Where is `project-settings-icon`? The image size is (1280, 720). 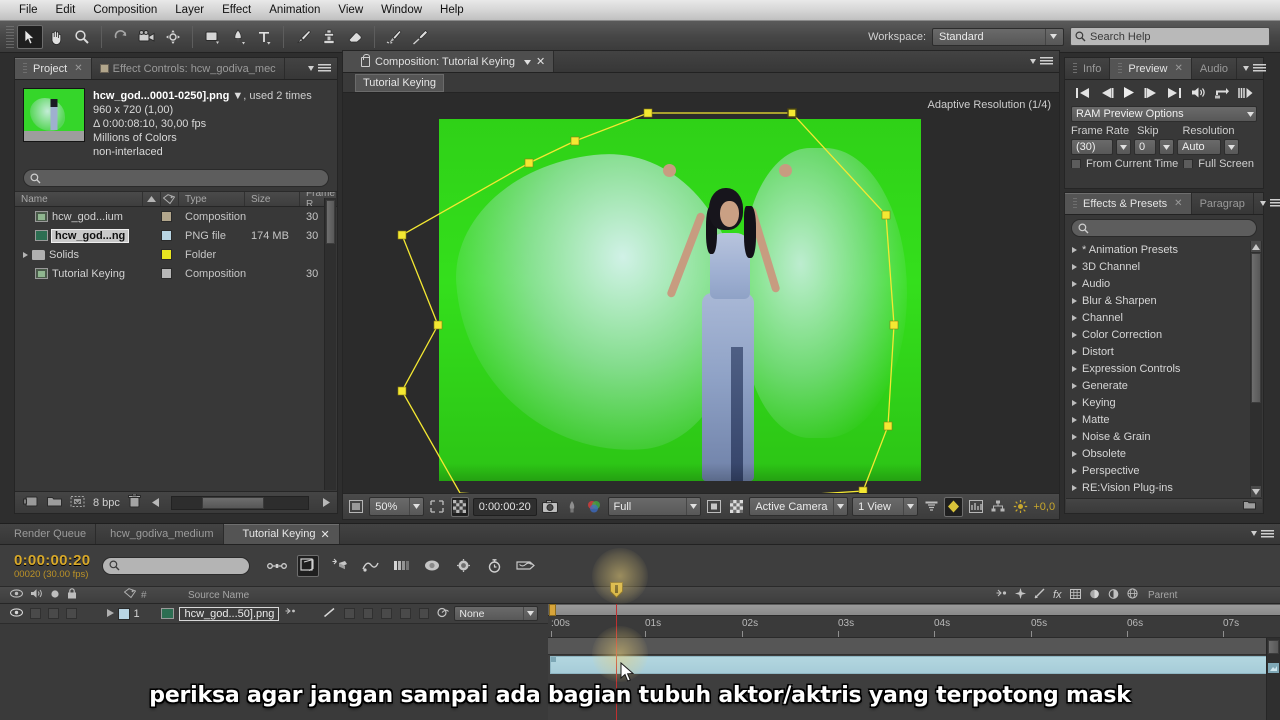 project-settings-icon is located at coordinates (77, 503).